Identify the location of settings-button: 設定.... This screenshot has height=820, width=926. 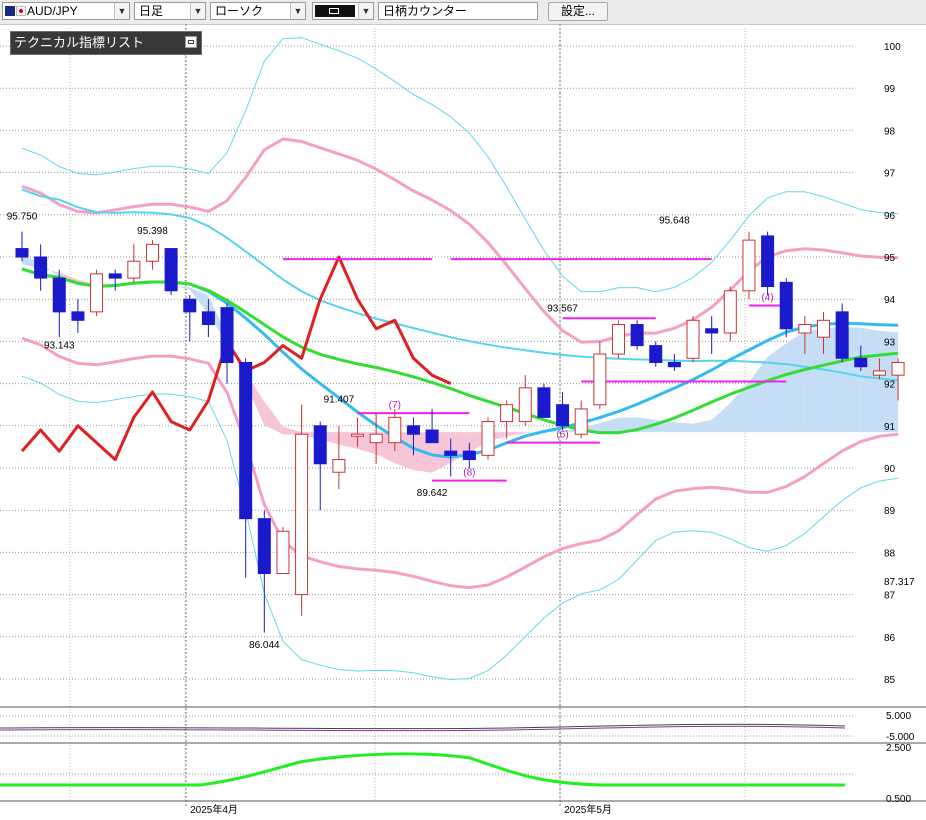
(578, 11).